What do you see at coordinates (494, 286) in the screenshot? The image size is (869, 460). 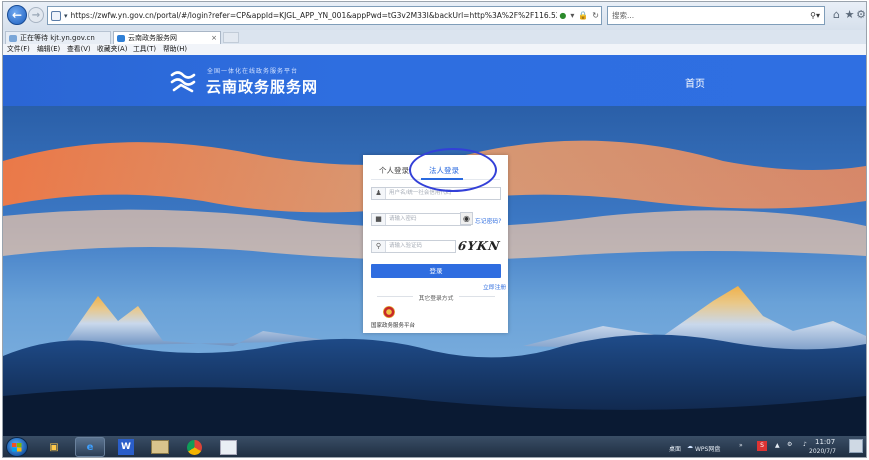 I see `register-link: 立即注册` at bounding box center [494, 286].